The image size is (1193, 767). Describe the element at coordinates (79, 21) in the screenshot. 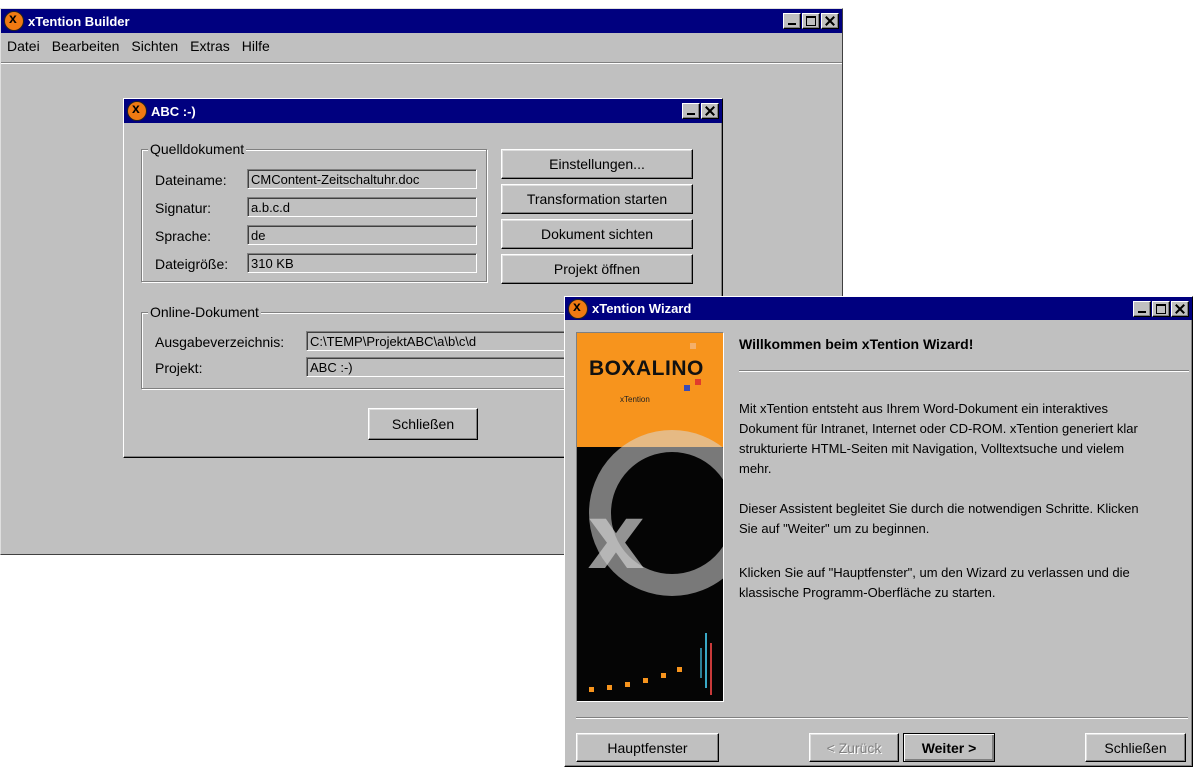

I see `main-window-title: xTention Builder` at that location.